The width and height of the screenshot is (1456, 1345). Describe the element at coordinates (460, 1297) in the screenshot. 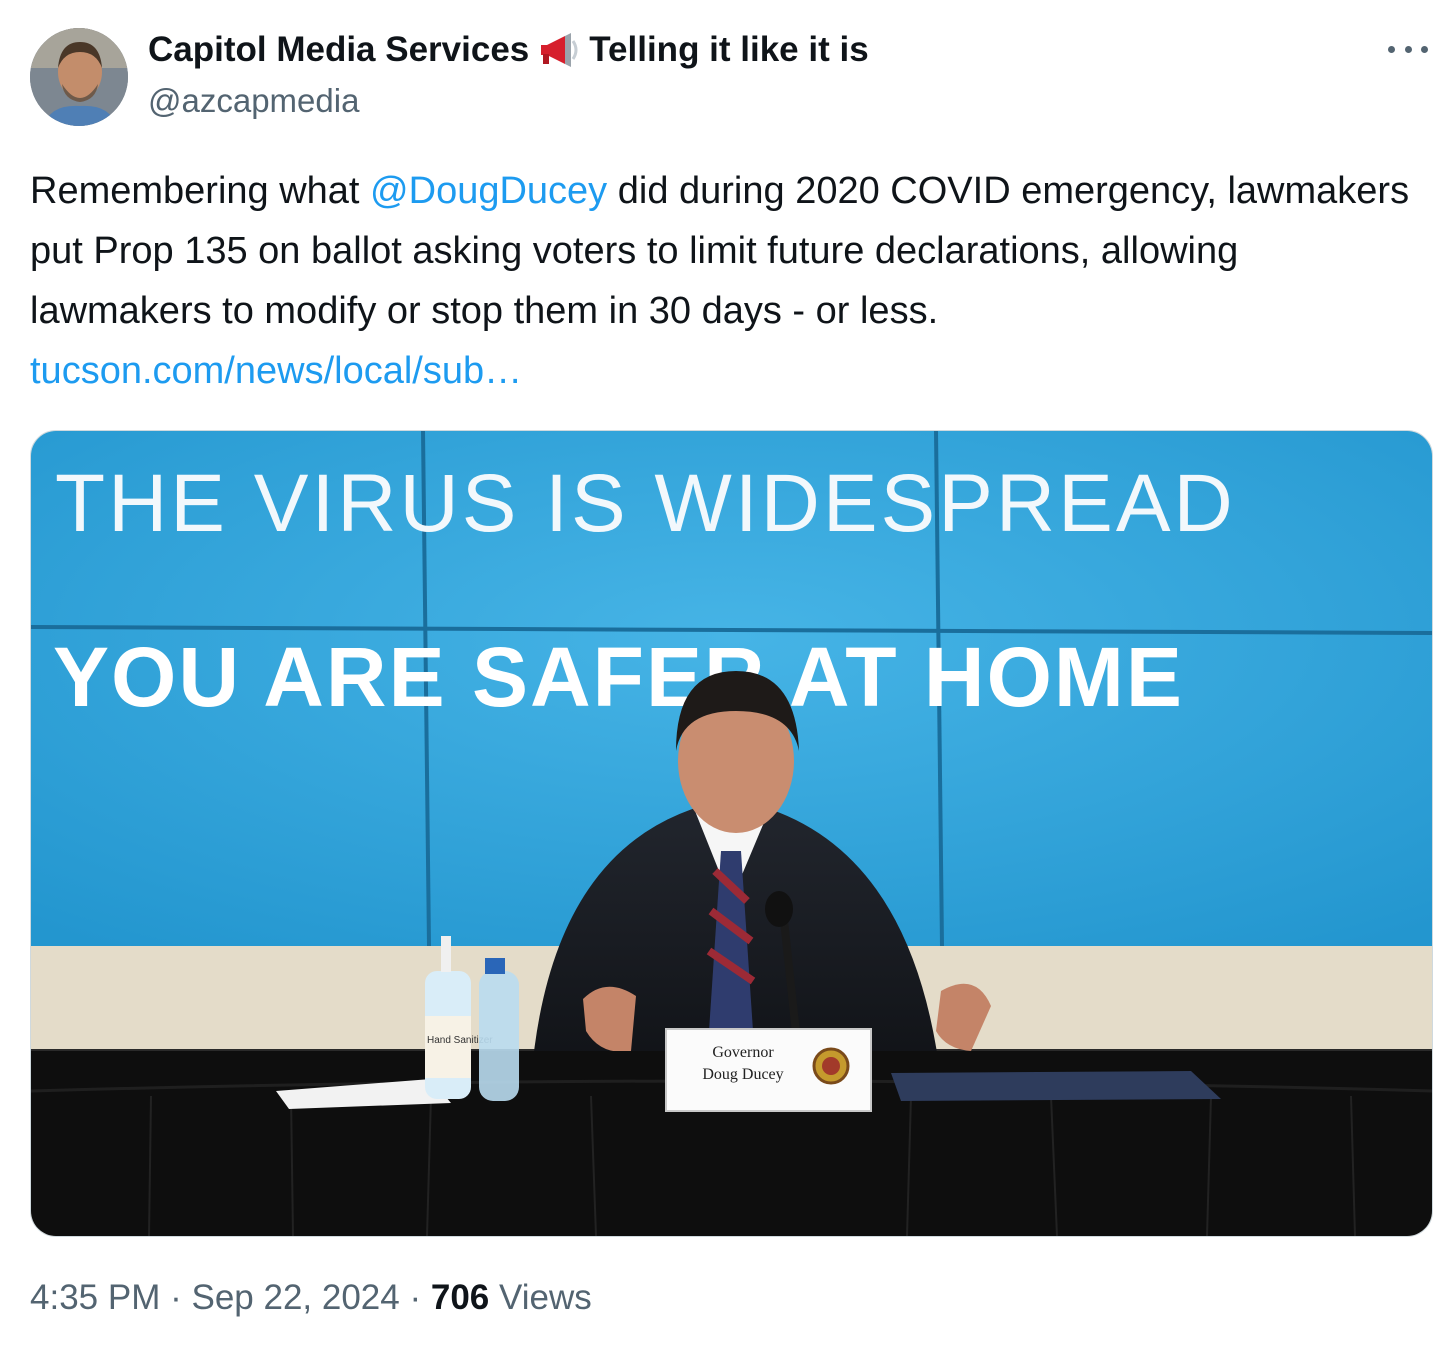

I see `views-count: 706` at that location.